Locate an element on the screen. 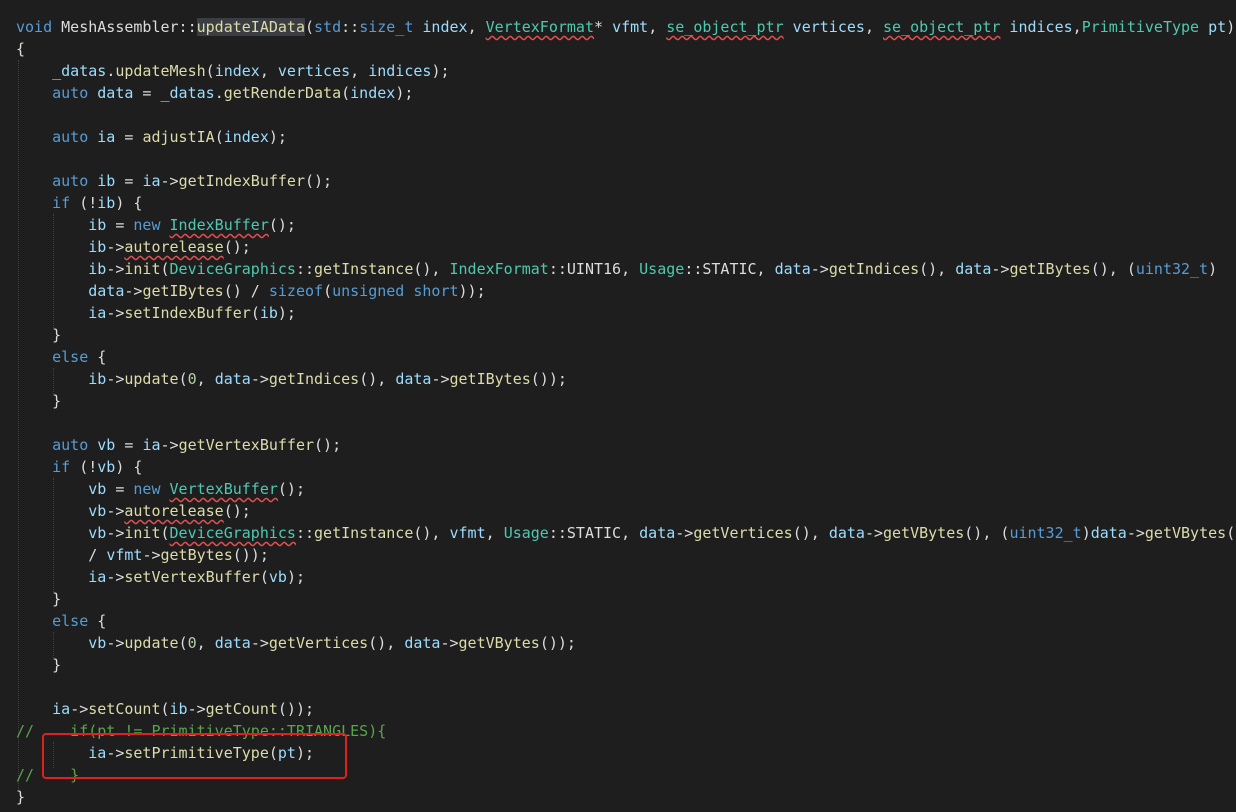 The image size is (1236, 812). code-line: { is located at coordinates (20, 49).